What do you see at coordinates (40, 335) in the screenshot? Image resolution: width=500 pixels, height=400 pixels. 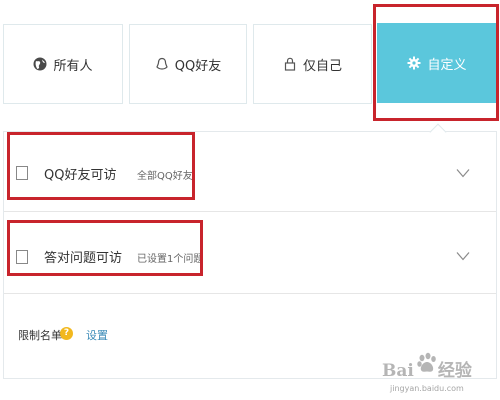 I see `restriction-list-label: 限制名单` at bounding box center [40, 335].